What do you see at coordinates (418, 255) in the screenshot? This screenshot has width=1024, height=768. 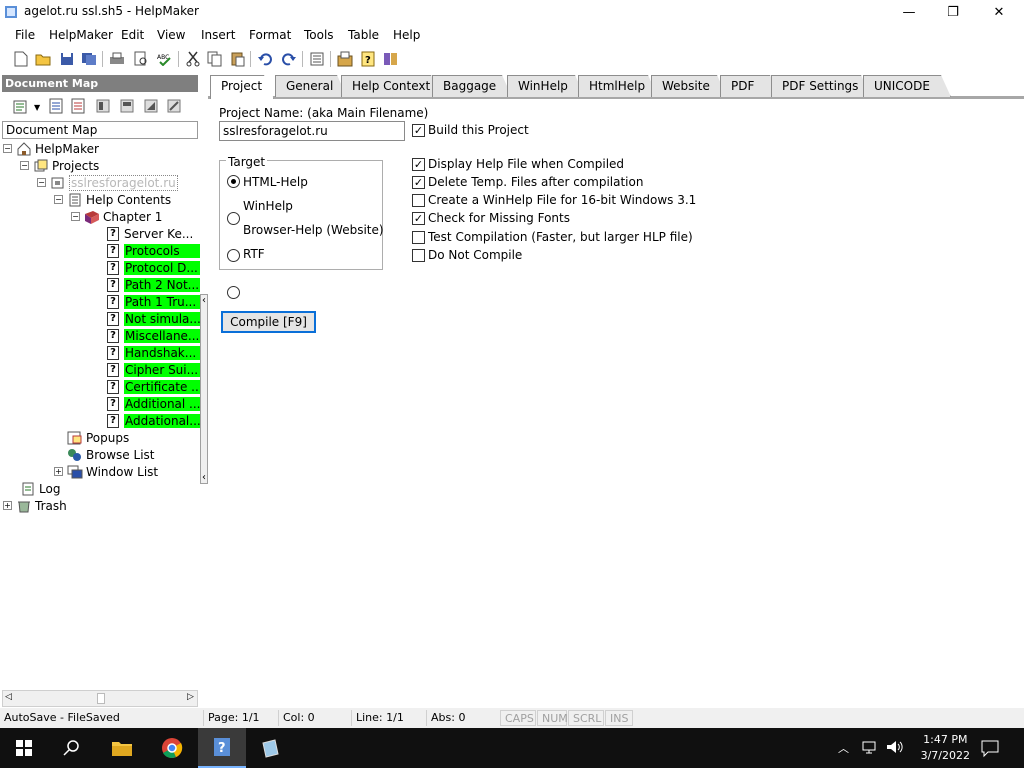 I see `do-not-compile-checkbox` at bounding box center [418, 255].